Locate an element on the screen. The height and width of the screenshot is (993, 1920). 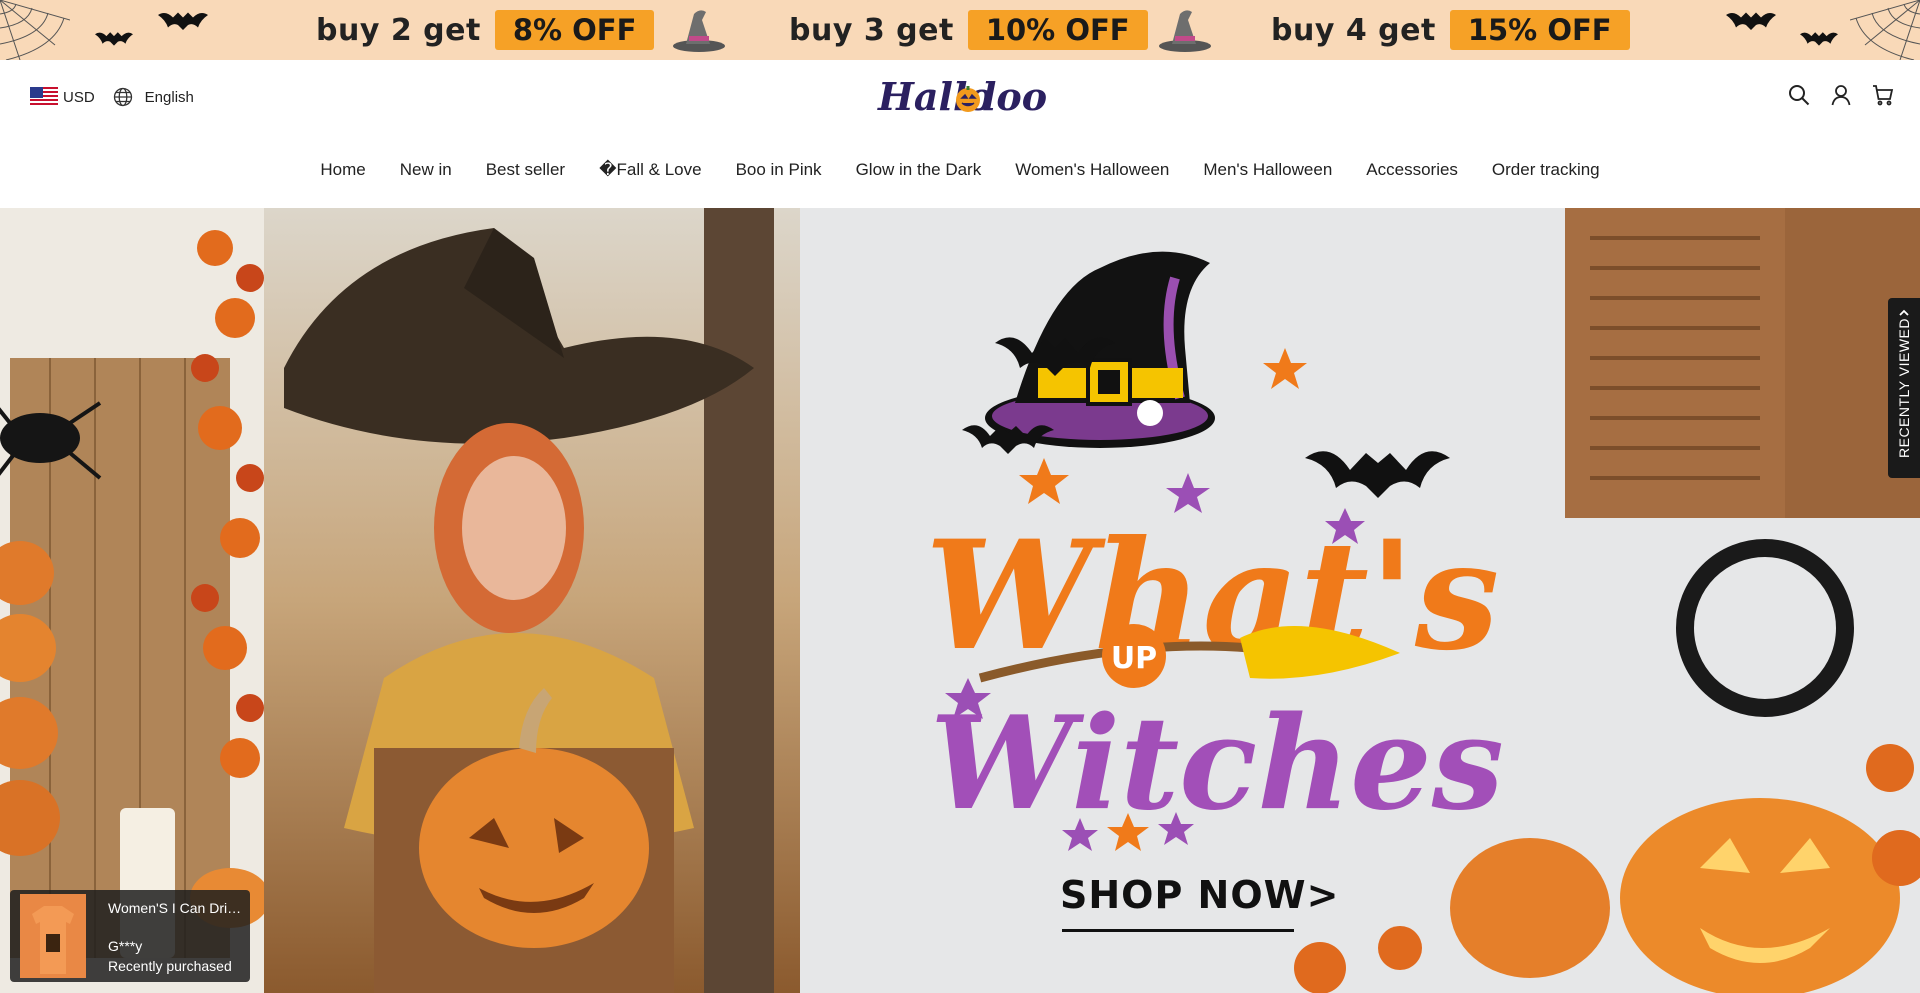
nav-item-home: Home is located at coordinates (342, 170).